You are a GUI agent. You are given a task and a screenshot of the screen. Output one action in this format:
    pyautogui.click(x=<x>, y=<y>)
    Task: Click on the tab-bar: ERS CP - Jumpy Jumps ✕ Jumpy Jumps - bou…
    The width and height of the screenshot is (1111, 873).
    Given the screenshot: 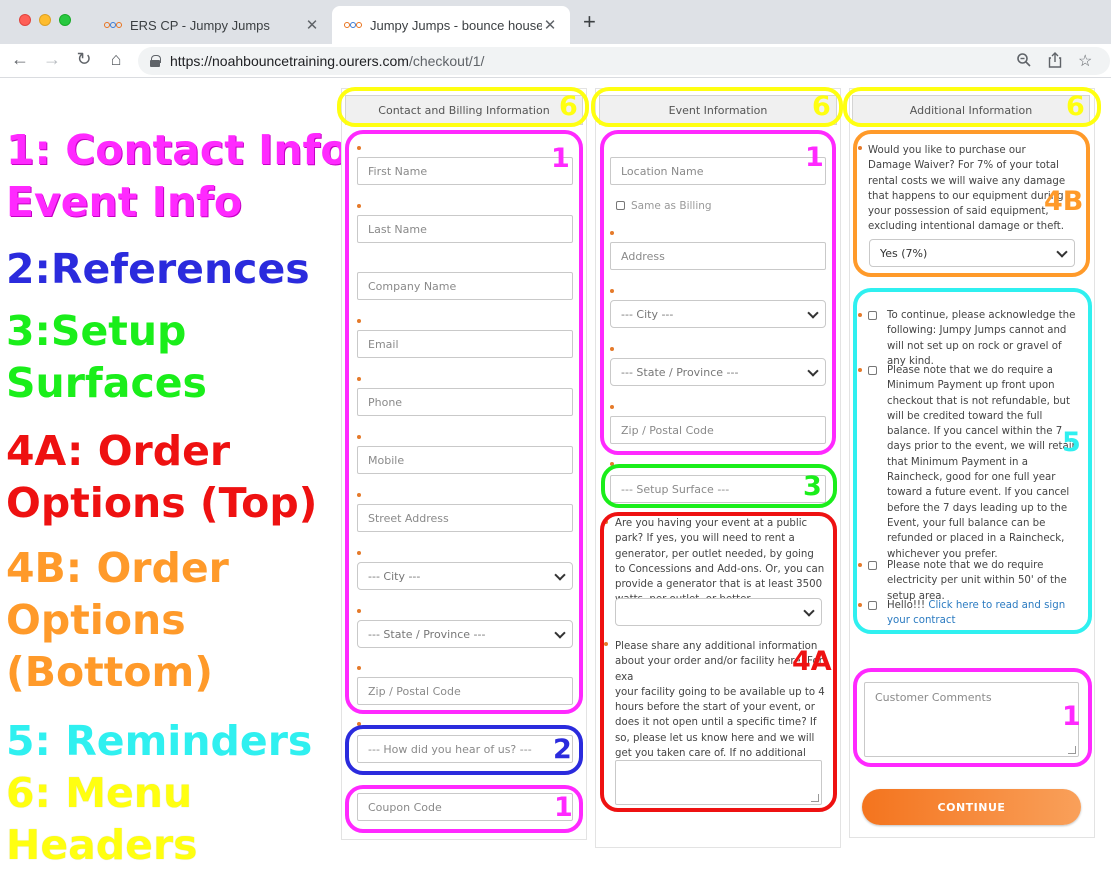 What is the action you would take?
    pyautogui.click(x=555, y=22)
    